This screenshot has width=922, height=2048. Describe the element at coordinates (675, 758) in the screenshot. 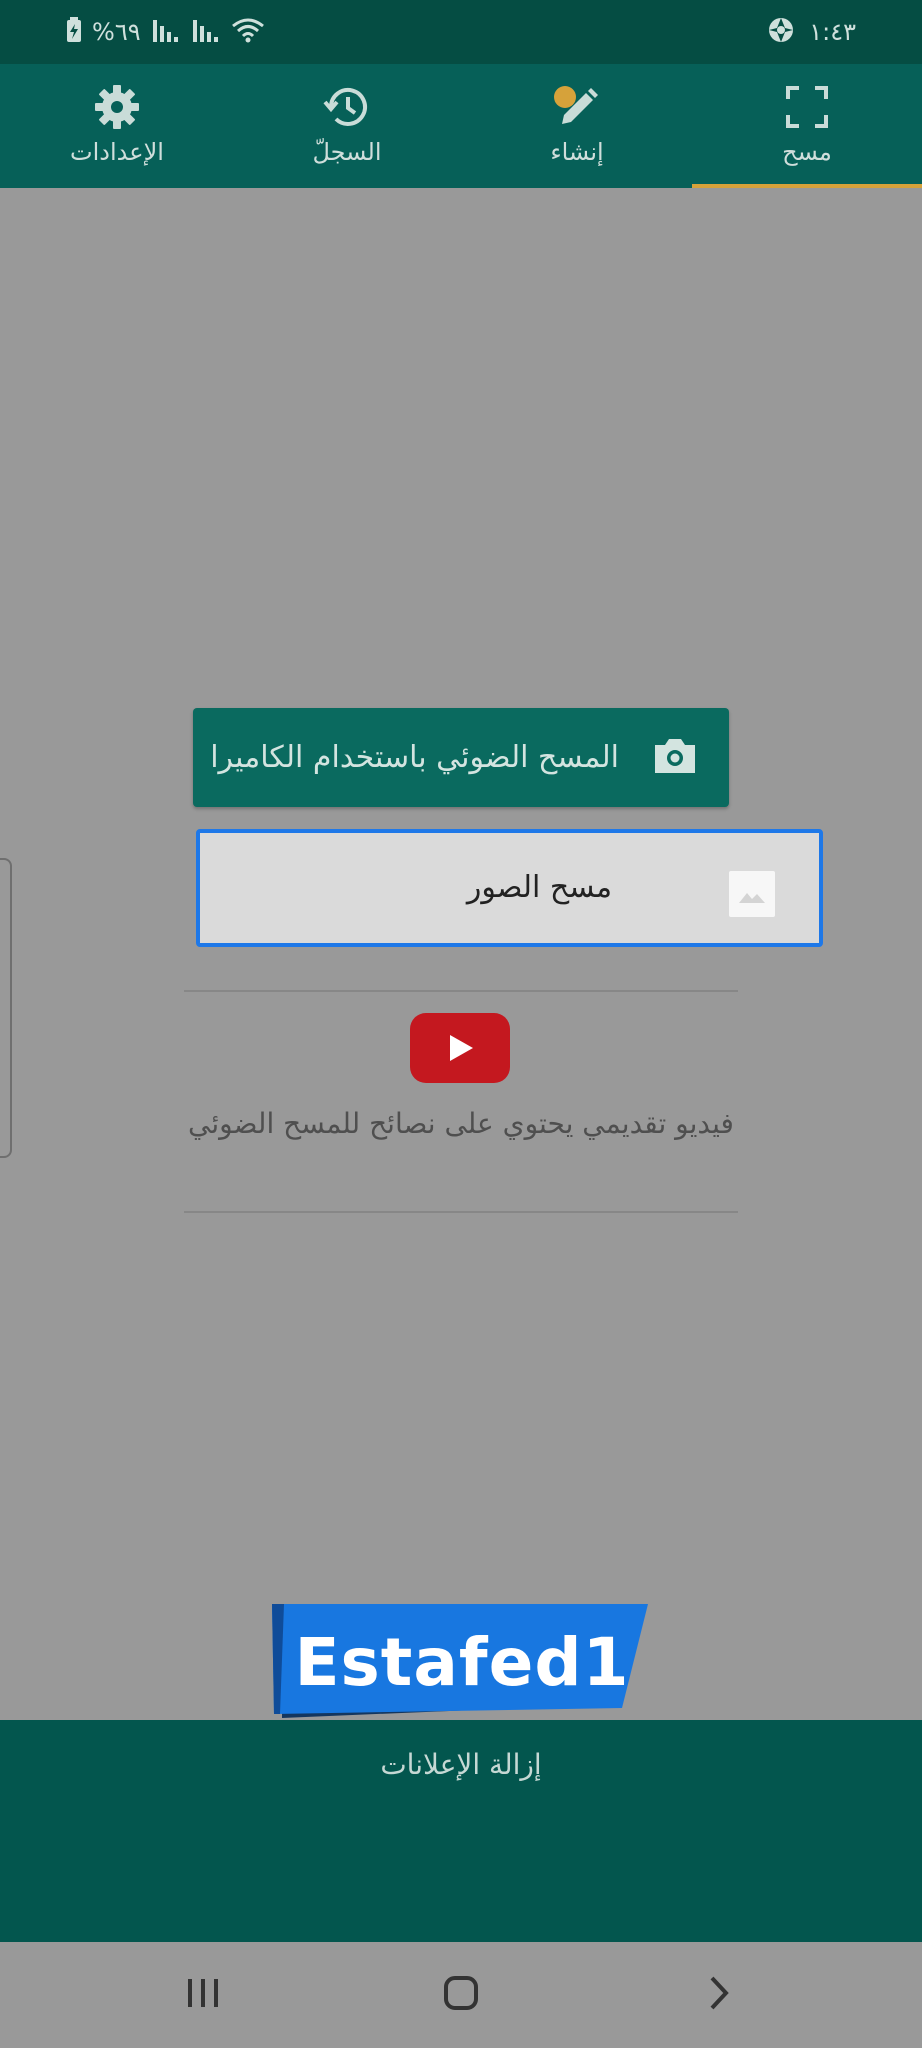

I see `camera-icon` at that location.